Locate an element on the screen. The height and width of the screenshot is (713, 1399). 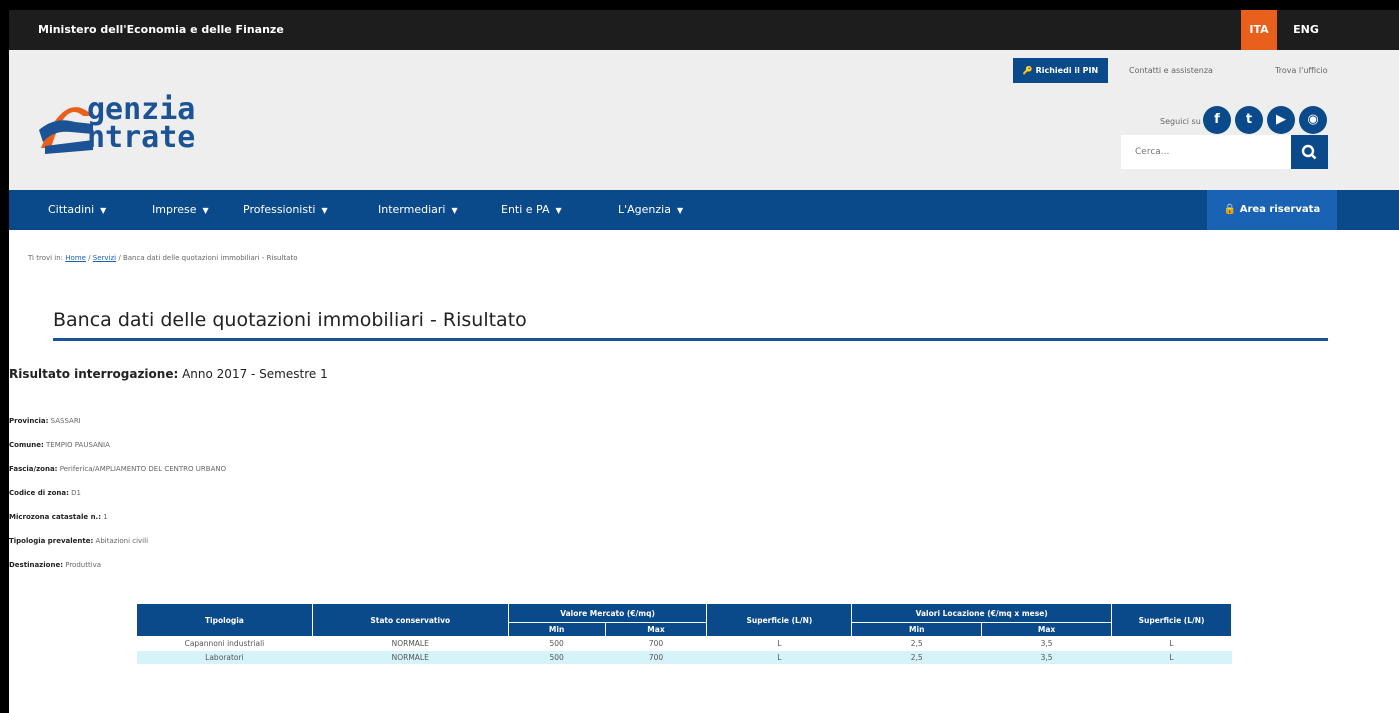
detail-value: TEMPIO PAUSANIA is located at coordinates (78, 445).